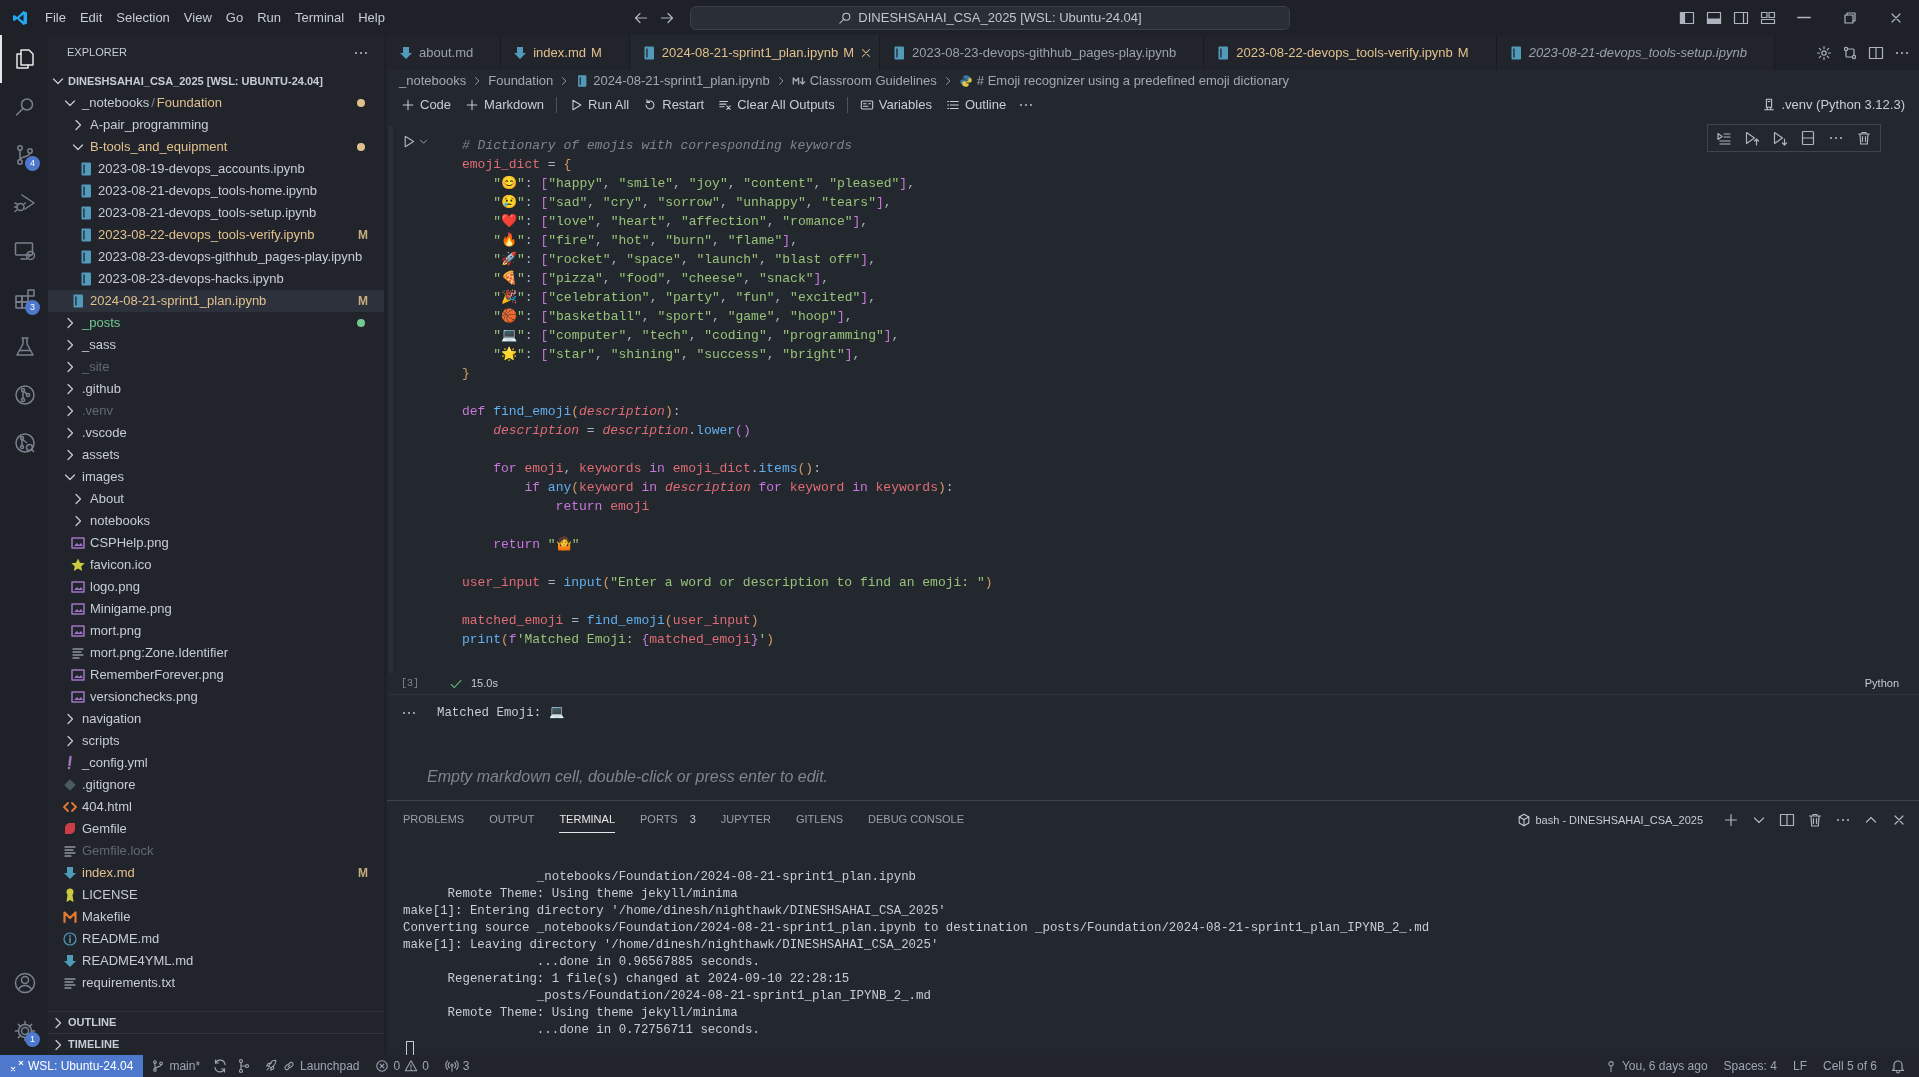  I want to click on menu-item: Run, so click(269, 17).